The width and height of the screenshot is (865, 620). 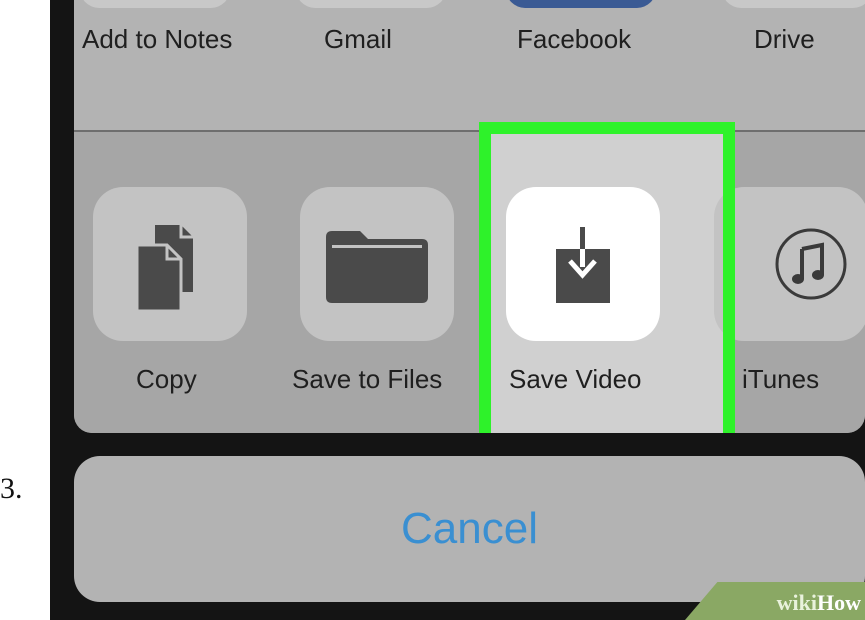 What do you see at coordinates (164, 269) in the screenshot?
I see `copy-icon` at bounding box center [164, 269].